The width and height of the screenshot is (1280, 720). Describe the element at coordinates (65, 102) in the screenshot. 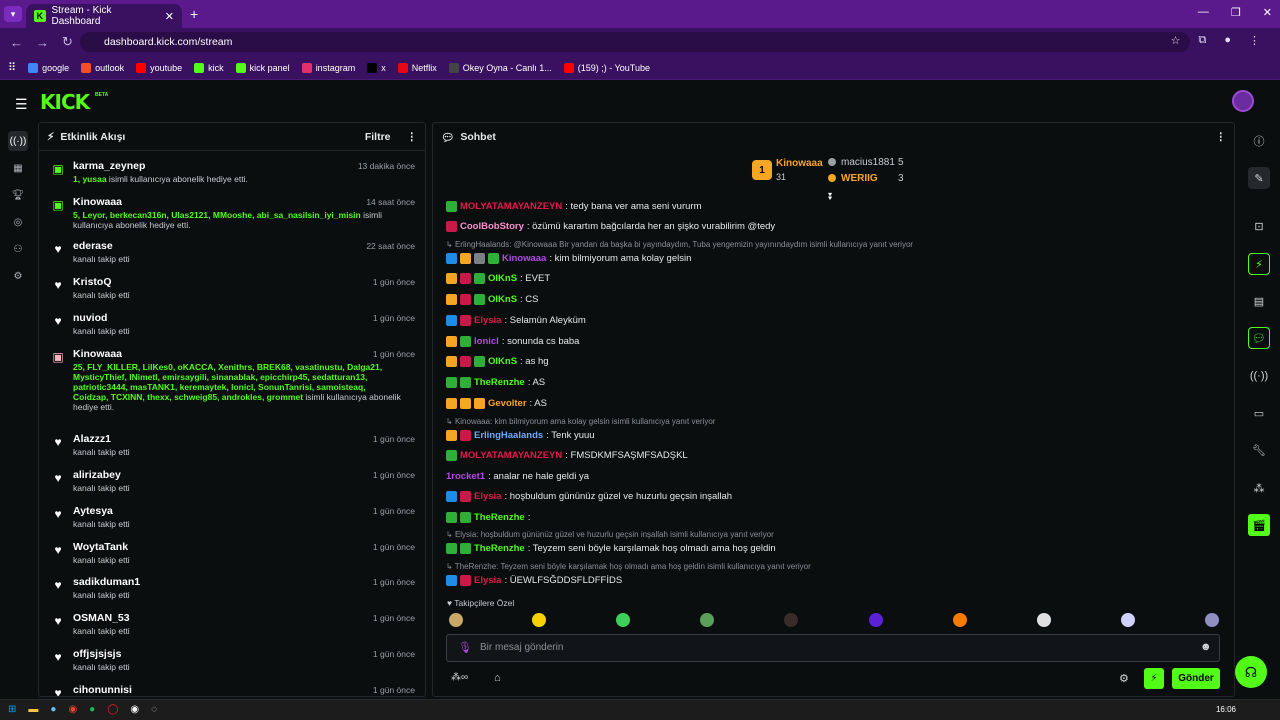

I see `kick-logo: KICK` at that location.